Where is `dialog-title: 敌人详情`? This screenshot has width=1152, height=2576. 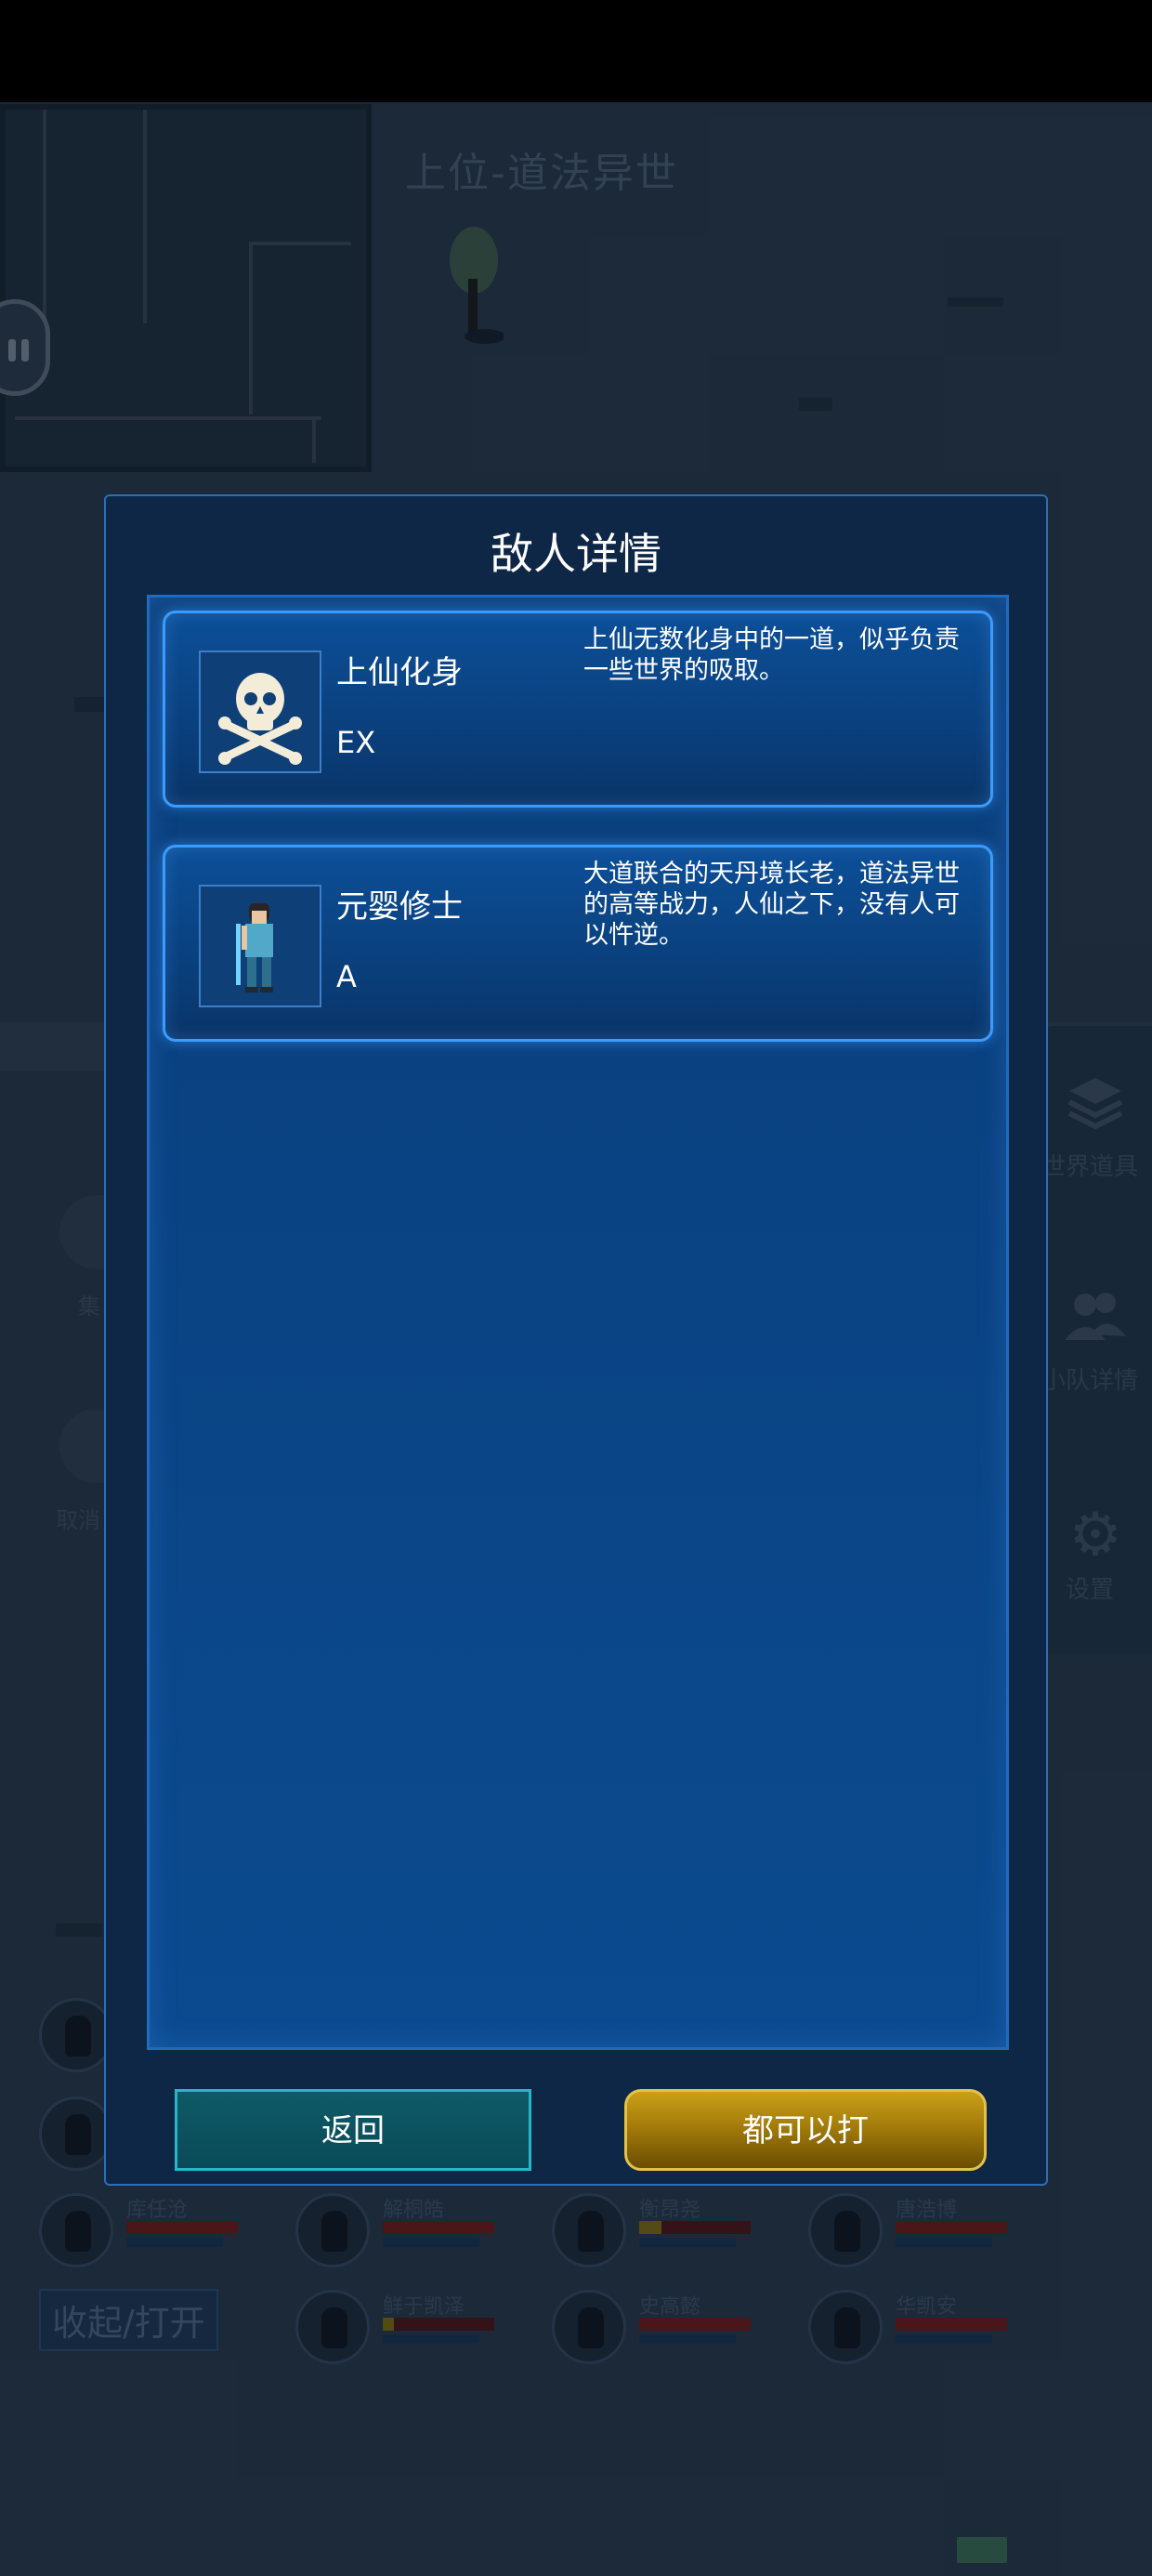
dialog-title: 敌人详情 is located at coordinates (576, 554).